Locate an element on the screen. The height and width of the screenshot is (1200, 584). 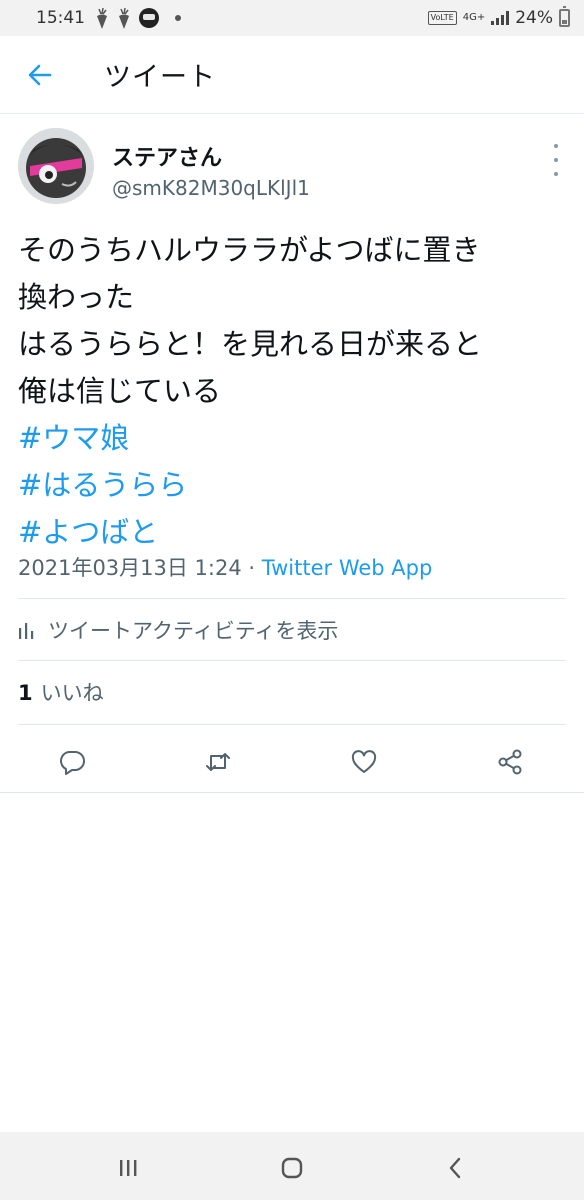
share-button is located at coordinates (510, 762).